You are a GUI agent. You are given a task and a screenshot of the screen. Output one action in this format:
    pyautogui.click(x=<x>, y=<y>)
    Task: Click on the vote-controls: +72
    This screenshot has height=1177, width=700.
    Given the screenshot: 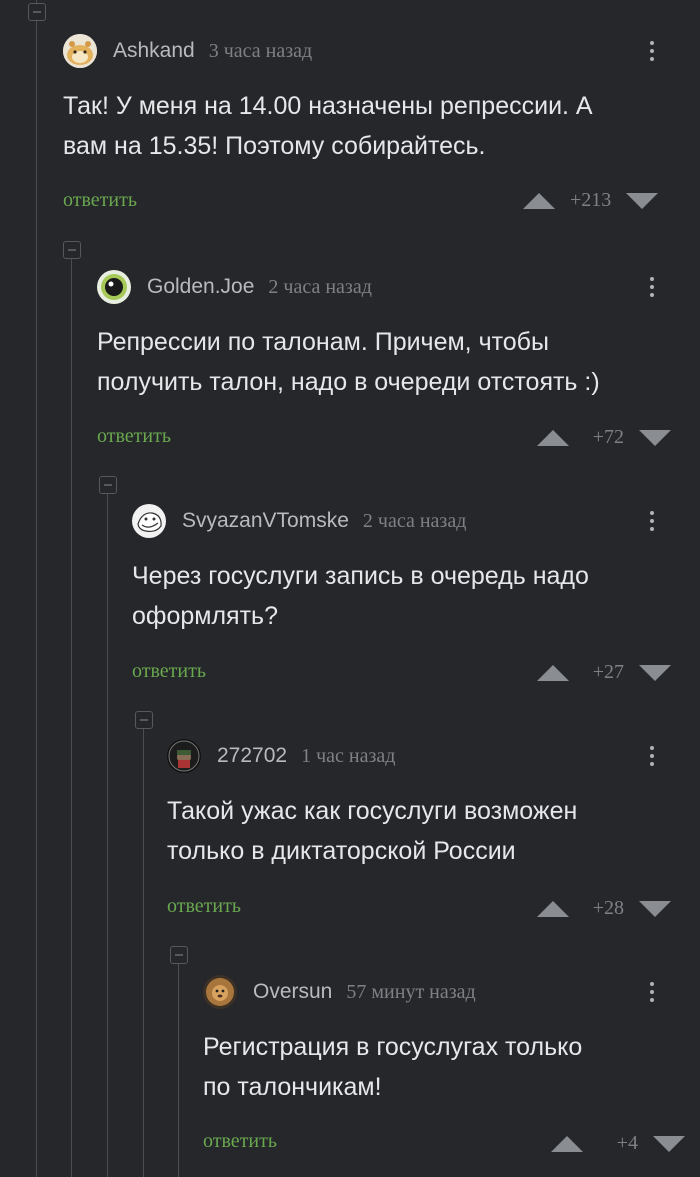 What is the action you would take?
    pyautogui.click(x=604, y=437)
    